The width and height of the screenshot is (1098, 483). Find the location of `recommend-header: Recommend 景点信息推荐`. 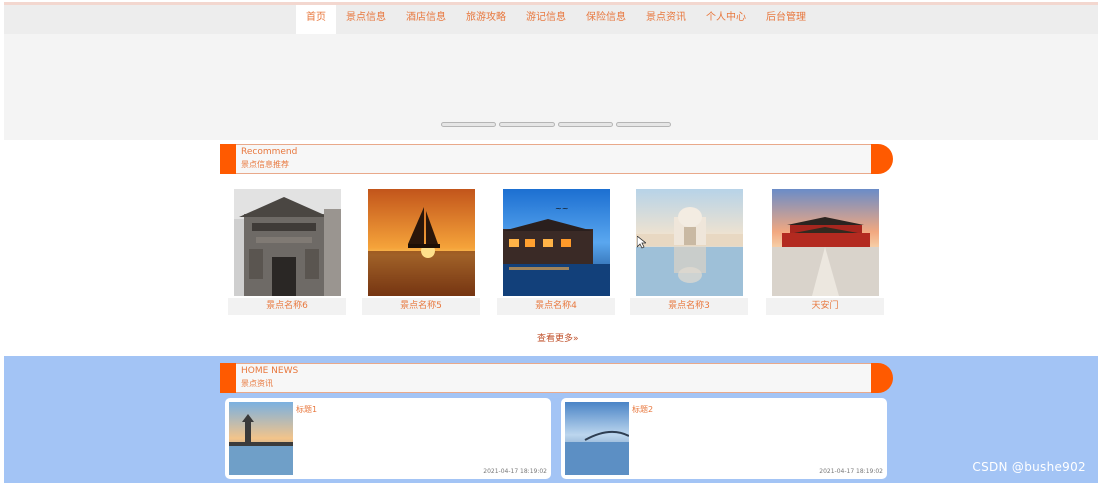

recommend-header: Recommend 景点信息推荐 is located at coordinates (556, 159).